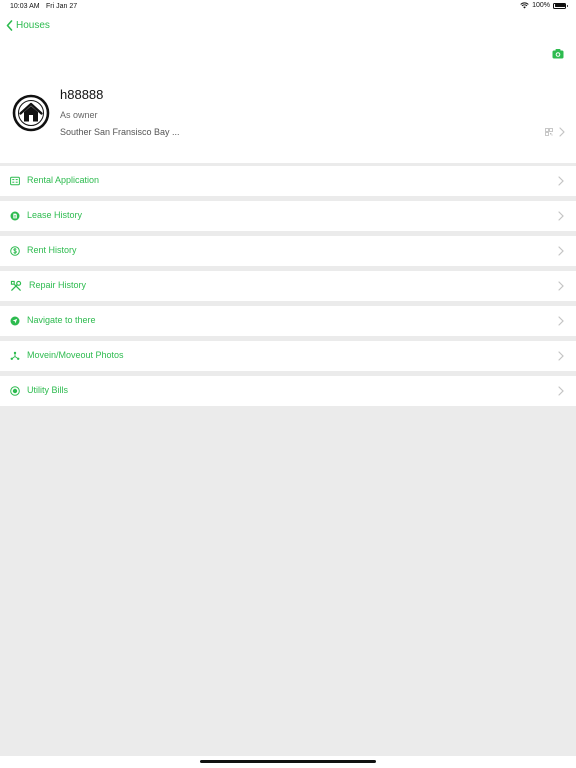 The width and height of the screenshot is (576, 768). Describe the element at coordinates (48, 390) in the screenshot. I see `menu-item-label: Utility Bills` at that location.